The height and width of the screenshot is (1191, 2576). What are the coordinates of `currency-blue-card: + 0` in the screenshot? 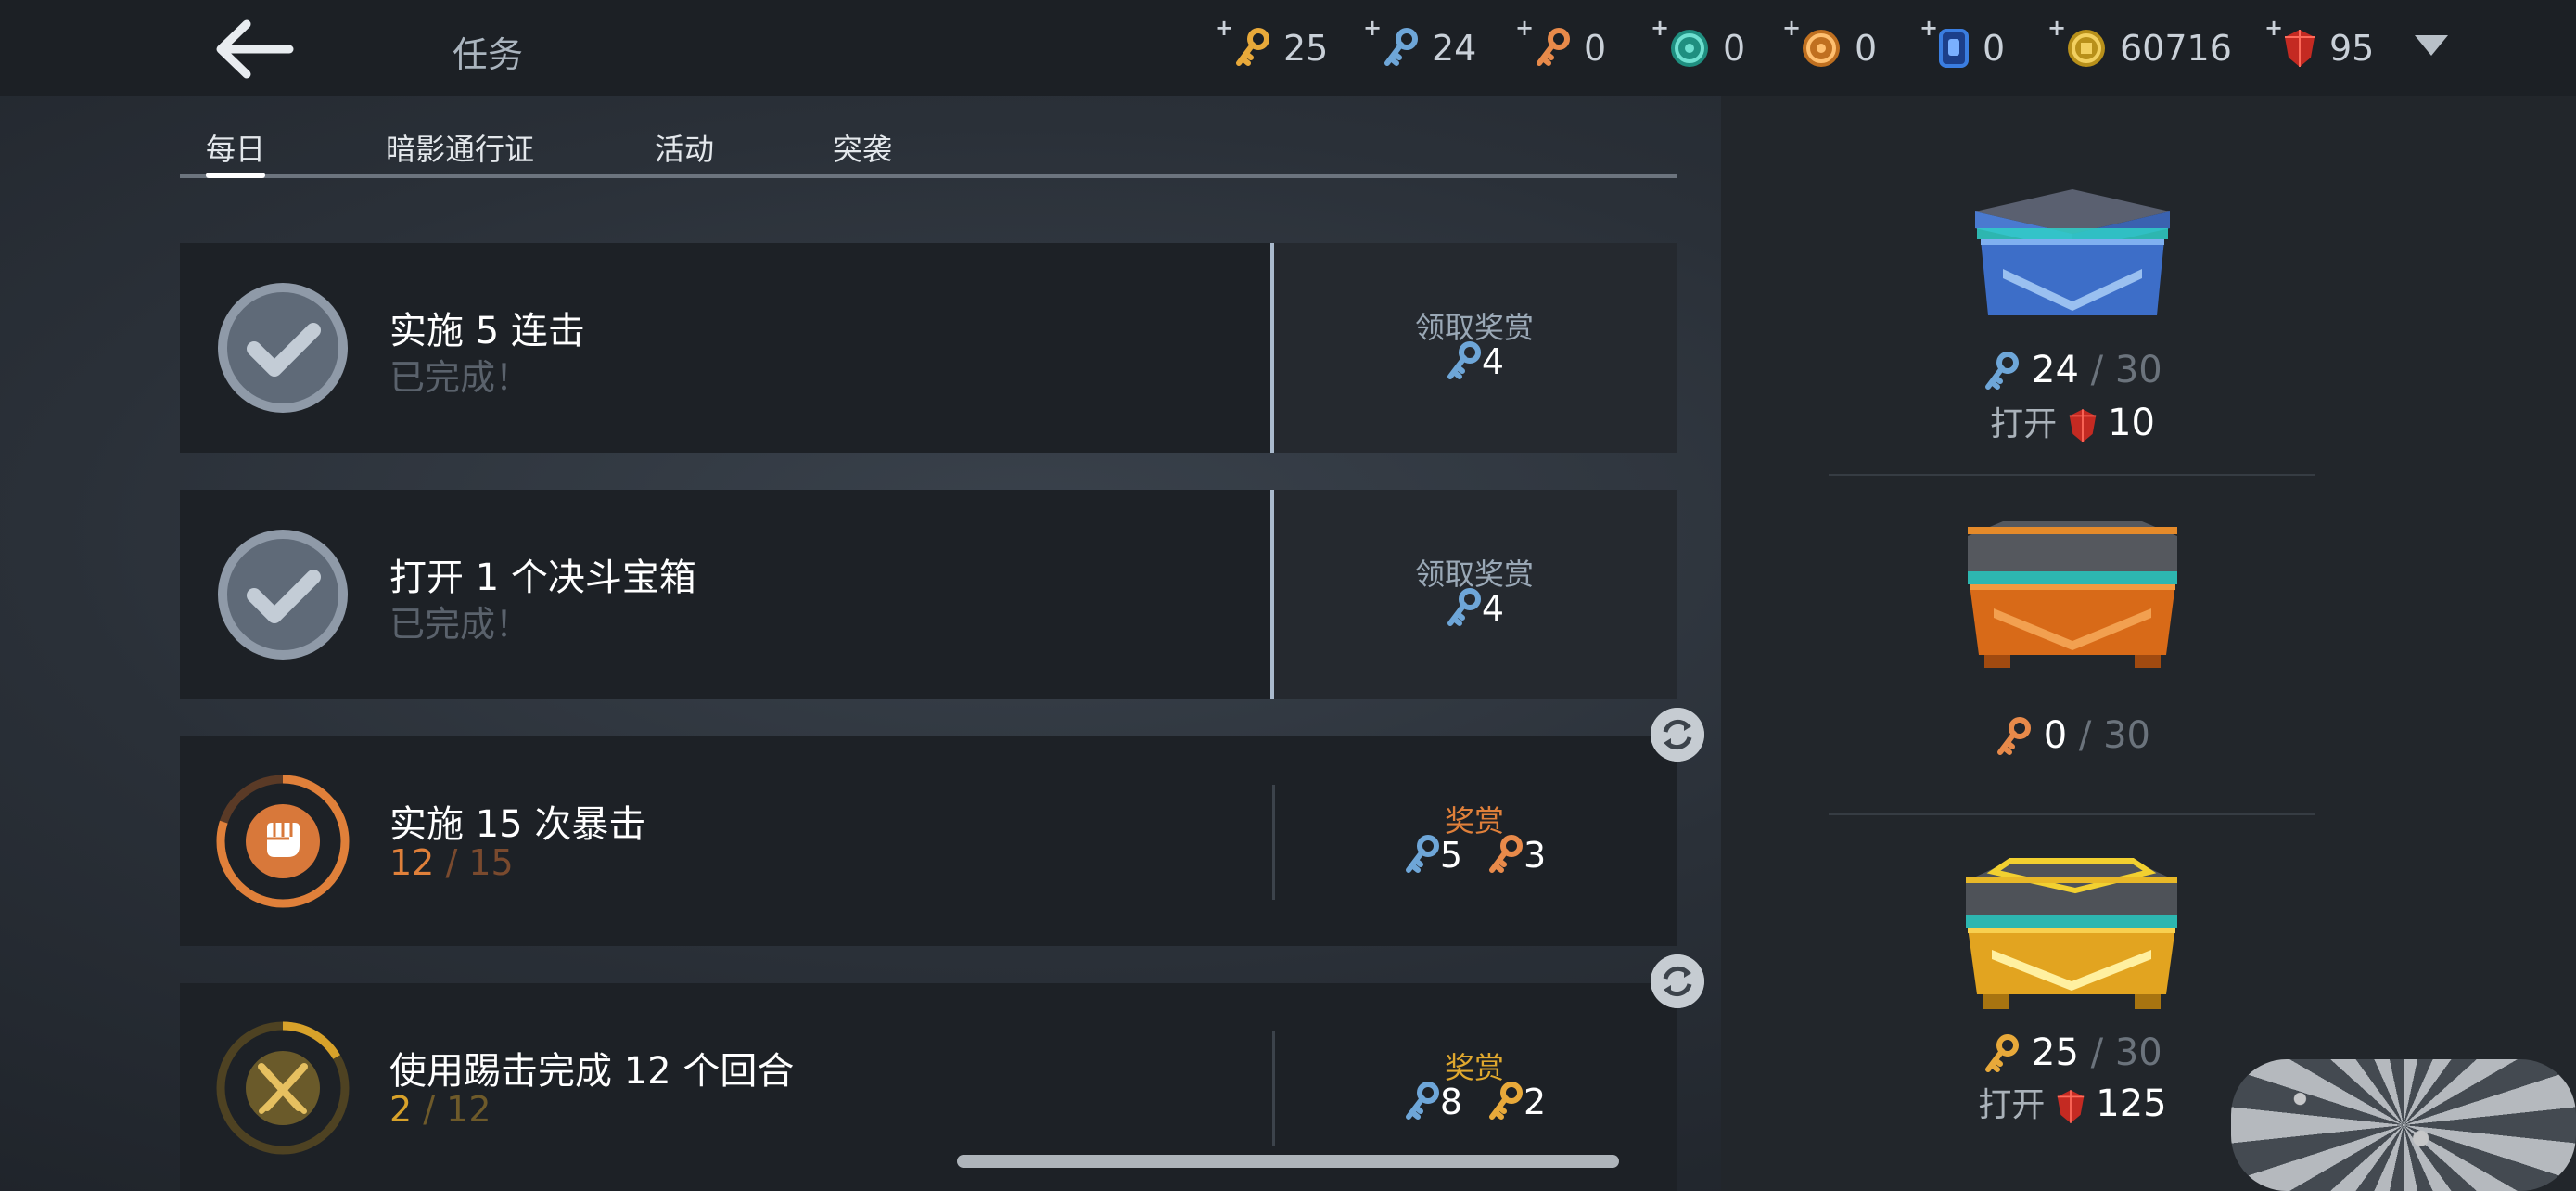 It's located at (1962, 45).